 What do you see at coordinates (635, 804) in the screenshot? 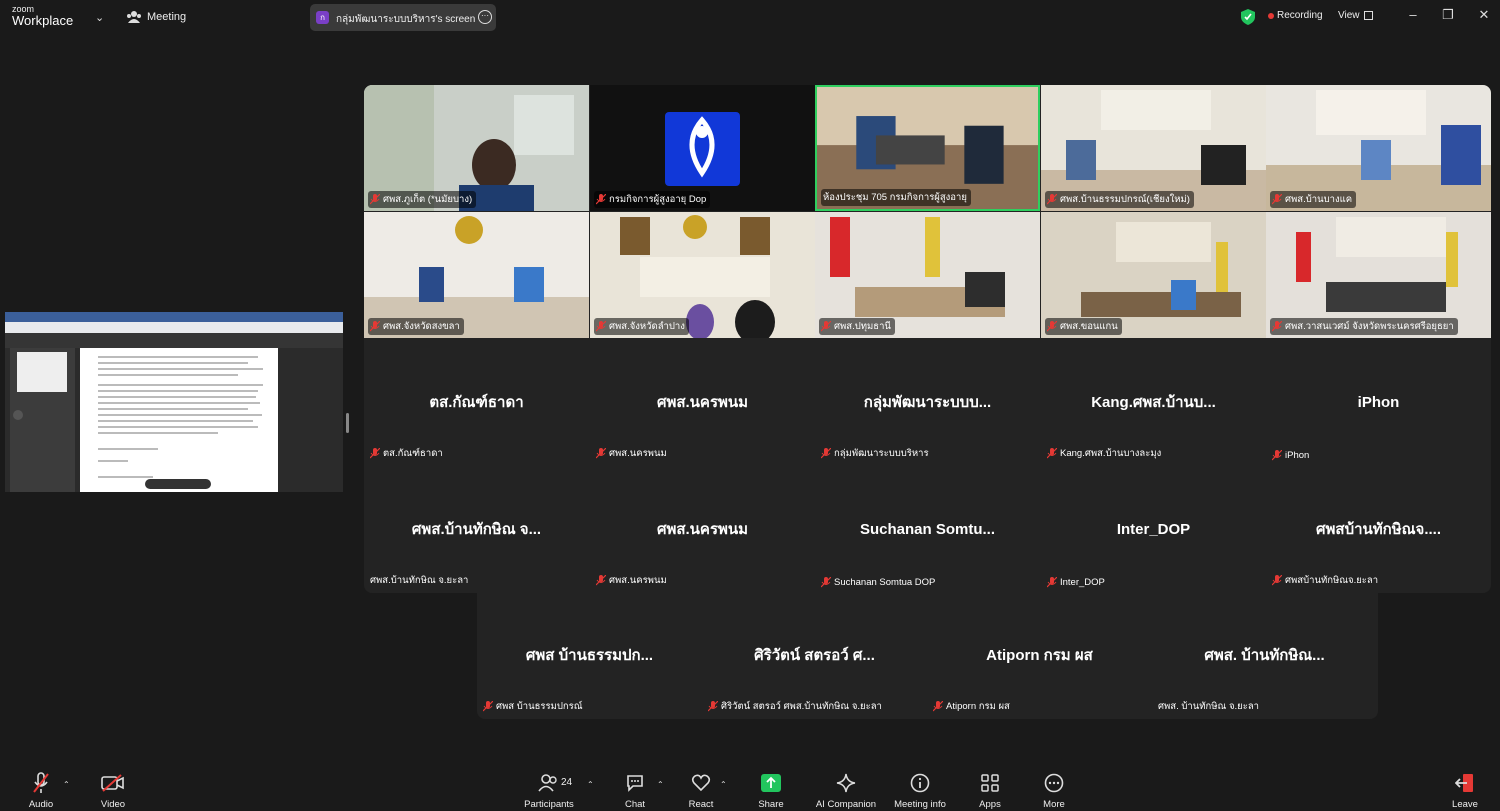
I see `chat-label: Chat` at bounding box center [635, 804].